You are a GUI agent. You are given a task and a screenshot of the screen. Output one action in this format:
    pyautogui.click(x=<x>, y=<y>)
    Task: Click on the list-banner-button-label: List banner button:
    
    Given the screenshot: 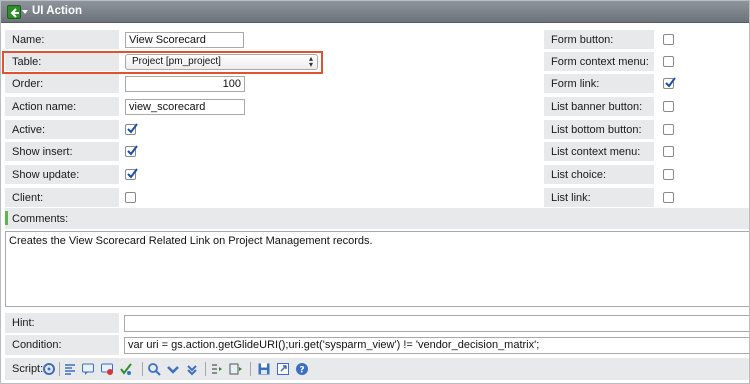 What is the action you would take?
    pyautogui.click(x=597, y=107)
    